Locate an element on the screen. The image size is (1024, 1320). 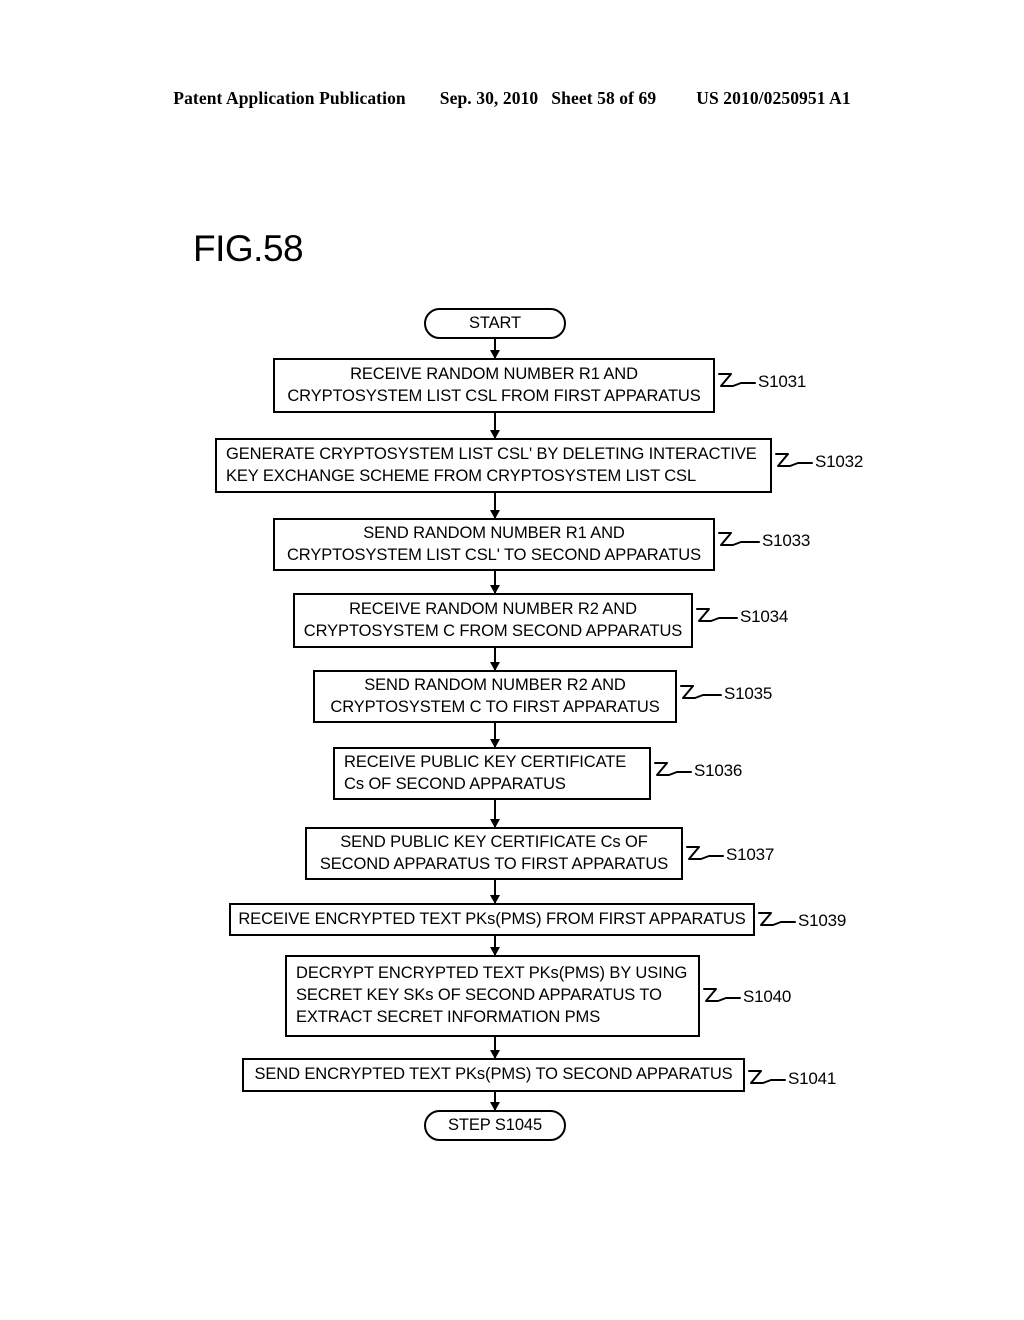
connector-s1037-to-s1039 is located at coordinates (495, 892).